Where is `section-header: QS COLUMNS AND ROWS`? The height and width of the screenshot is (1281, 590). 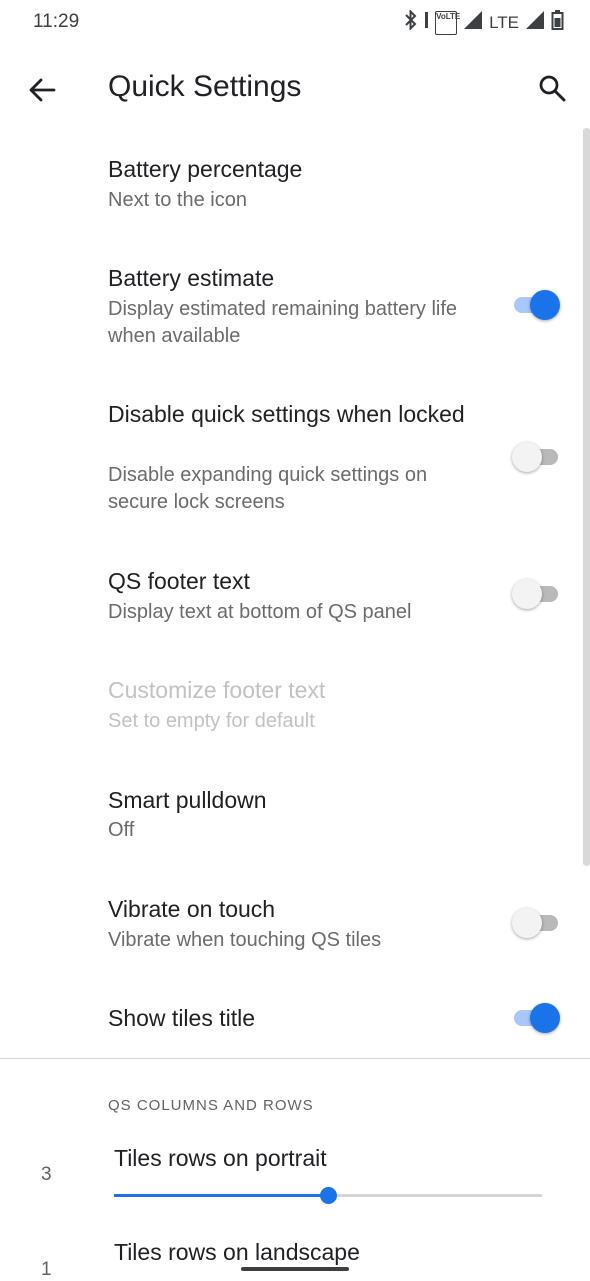
section-header: QS COLUMNS AND ROWS is located at coordinates (211, 1105).